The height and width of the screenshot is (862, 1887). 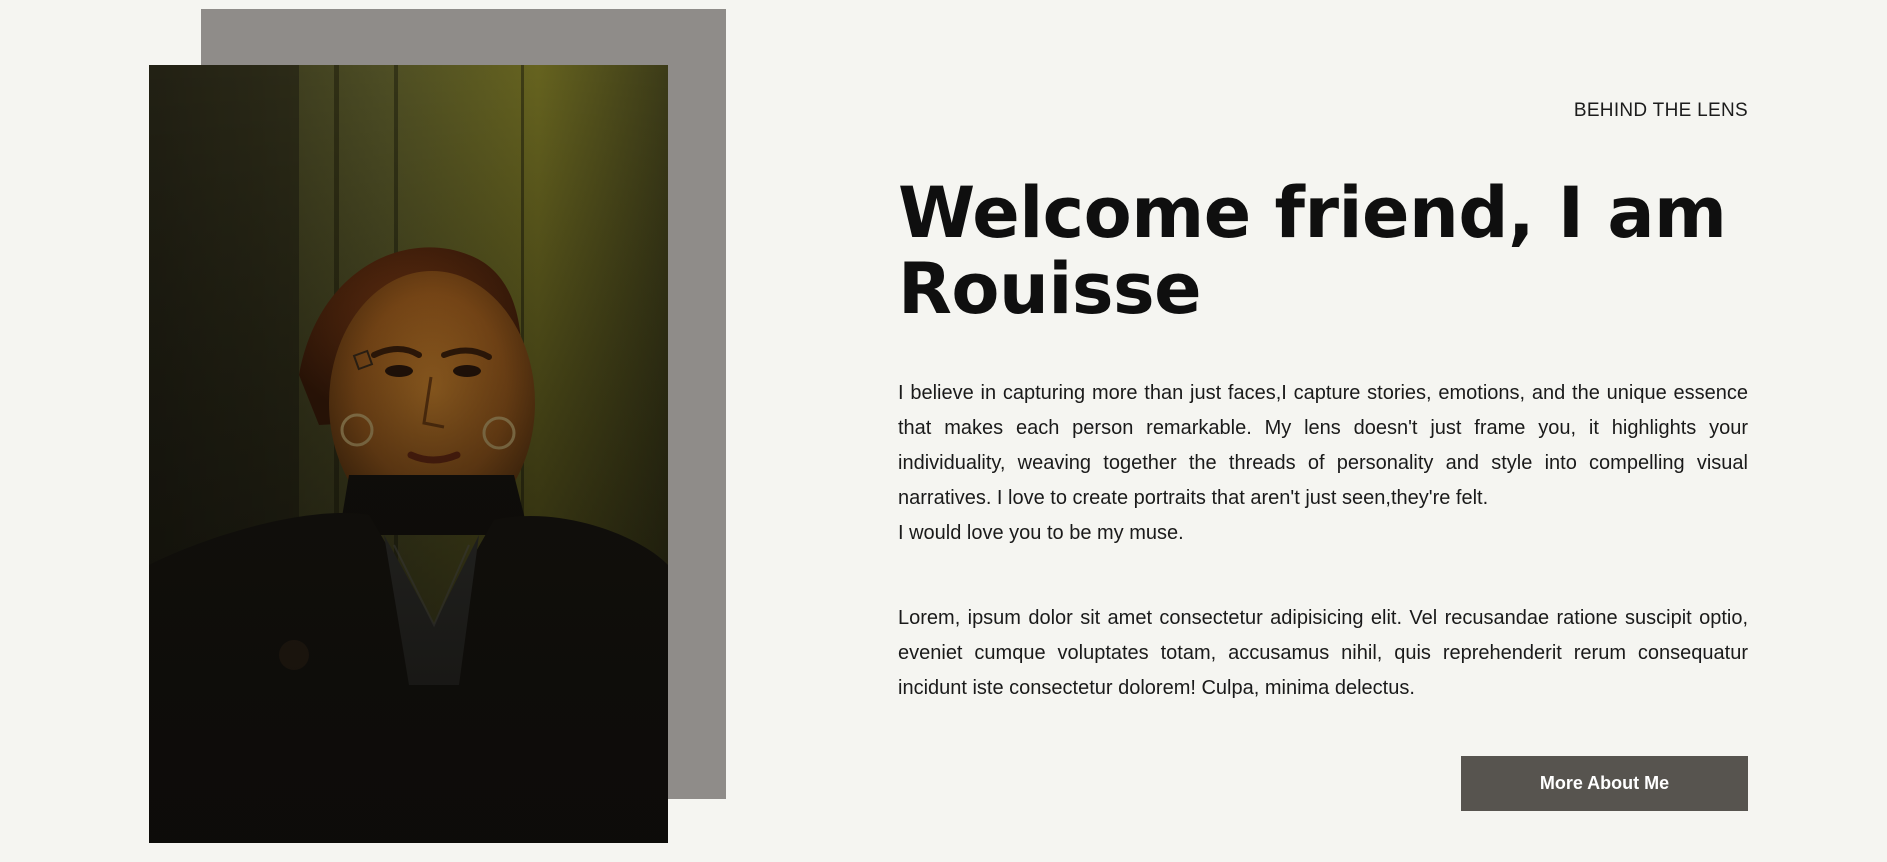 I want to click on page-title: Welcome friend, I am Rouisse, so click(x=1312, y=251).